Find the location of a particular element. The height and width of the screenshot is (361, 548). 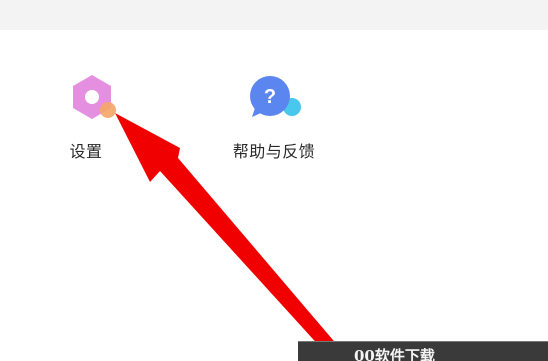

gear-icon is located at coordinates (96, 98).